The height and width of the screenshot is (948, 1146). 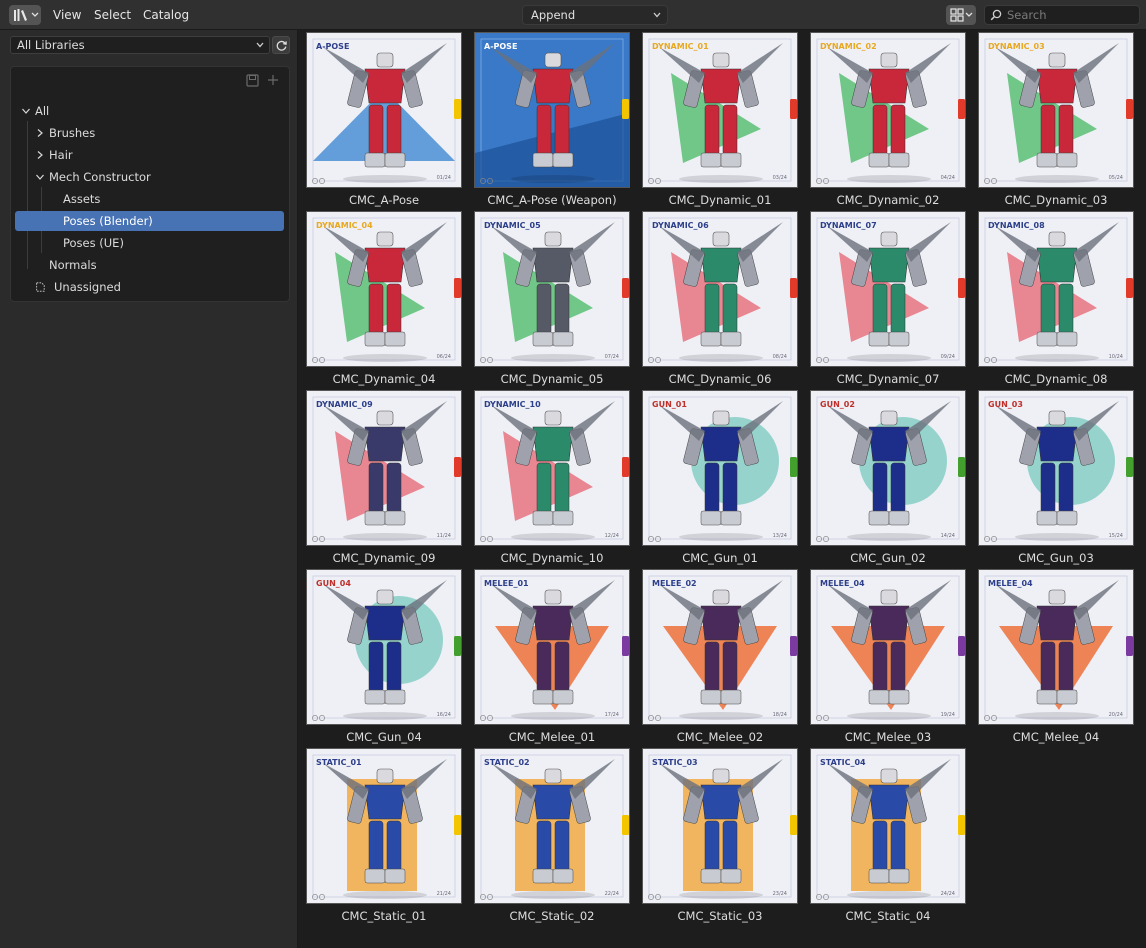 What do you see at coordinates (1056, 468) in the screenshot?
I see `asset-thumbnail: GUN_03 15/24` at bounding box center [1056, 468].